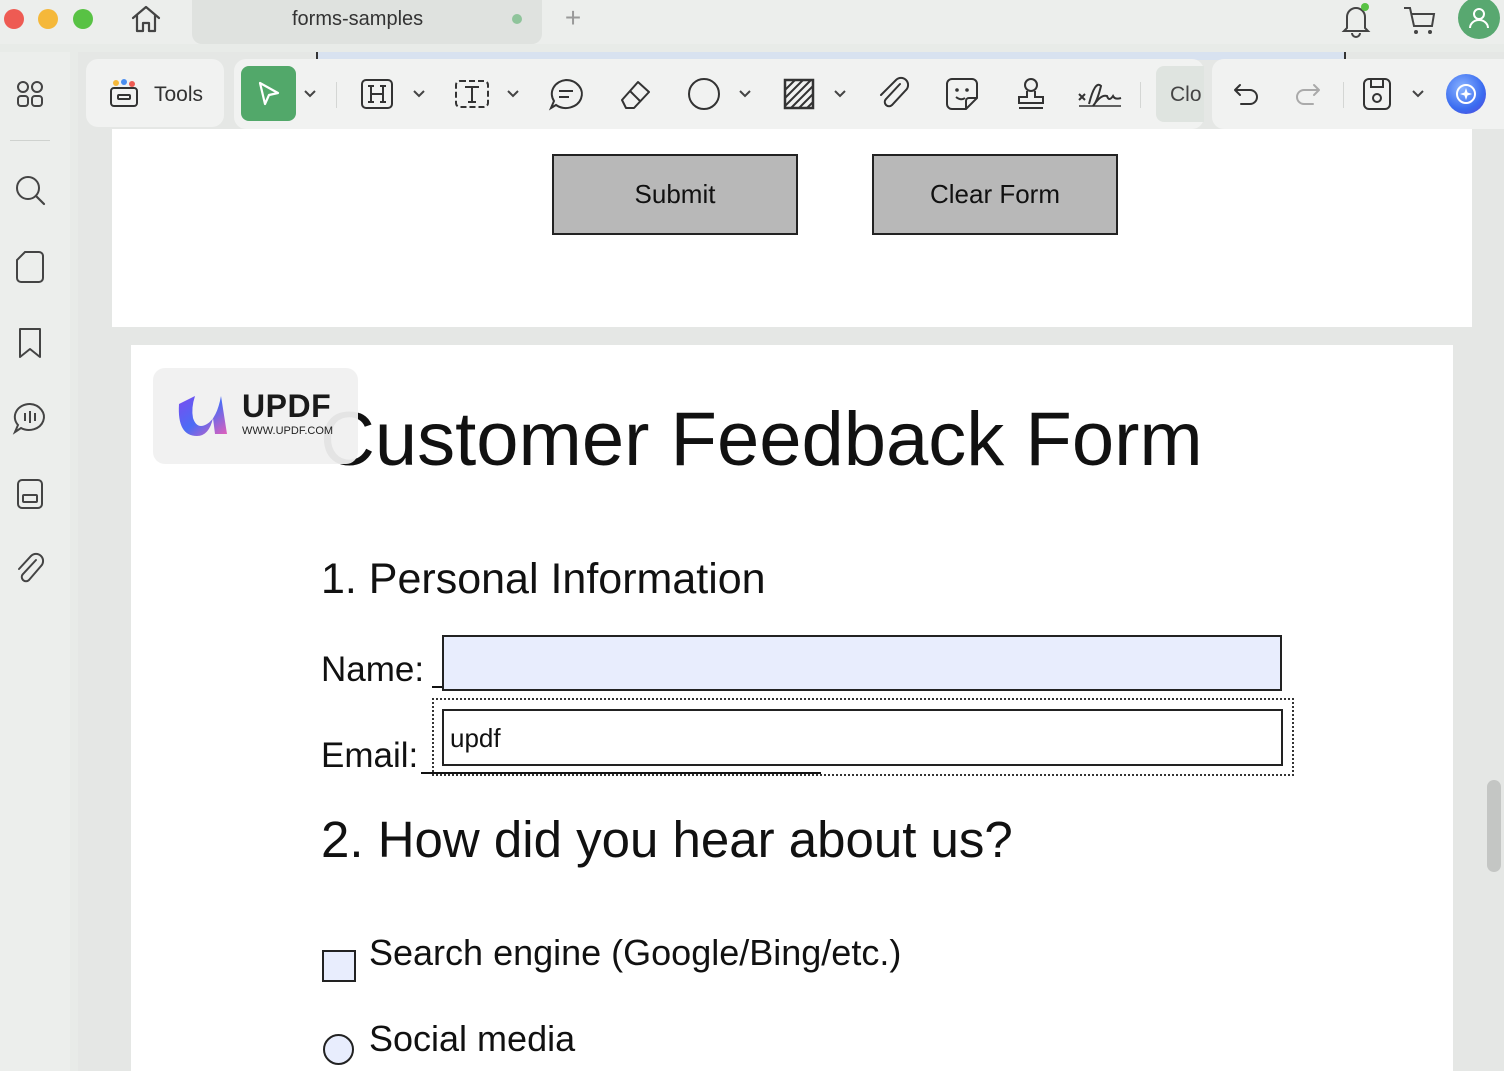  I want to click on eraser-icon, so click(635, 94).